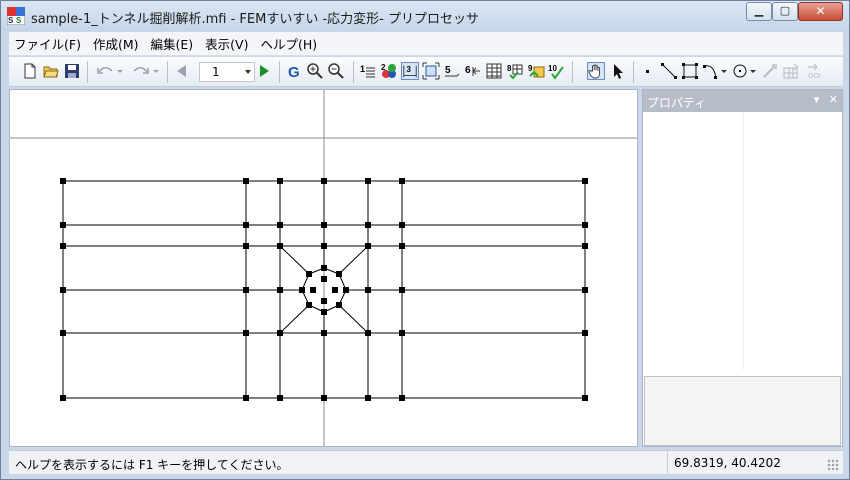 Image resolution: width=850 pixels, height=480 pixels. I want to click on svg-text: G, so click(294, 72).